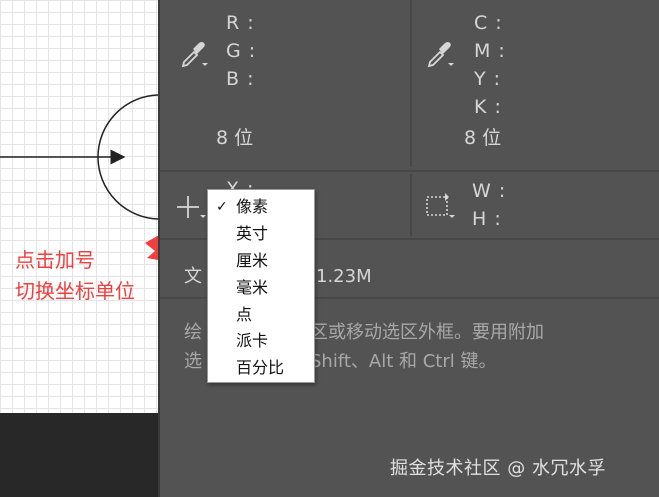 This screenshot has width=659, height=497. What do you see at coordinates (252, 206) in the screenshot?
I see `menu-item-label: 像素` at bounding box center [252, 206].